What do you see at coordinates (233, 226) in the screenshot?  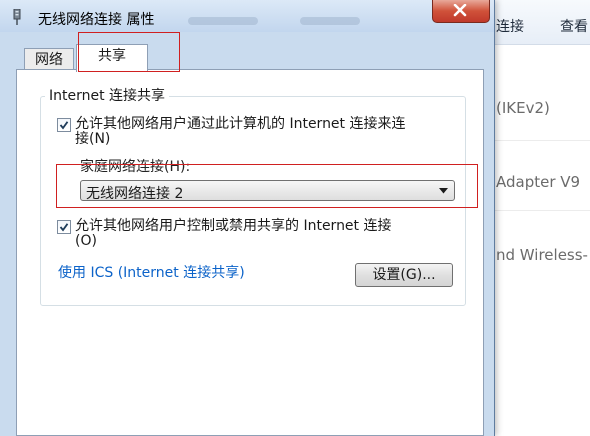 I see `allow-control-label: 允许其他网络用户控制或禁用共享的 Internet 连接` at bounding box center [233, 226].